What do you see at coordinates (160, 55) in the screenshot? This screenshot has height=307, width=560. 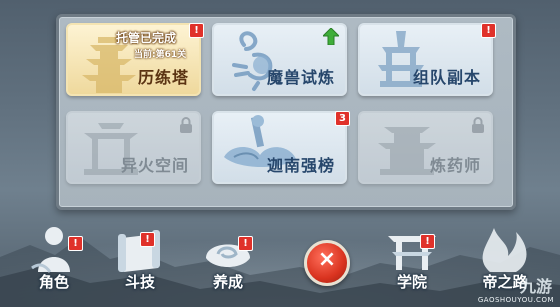 I see `current-stage-text: 当前:第61关` at bounding box center [160, 55].